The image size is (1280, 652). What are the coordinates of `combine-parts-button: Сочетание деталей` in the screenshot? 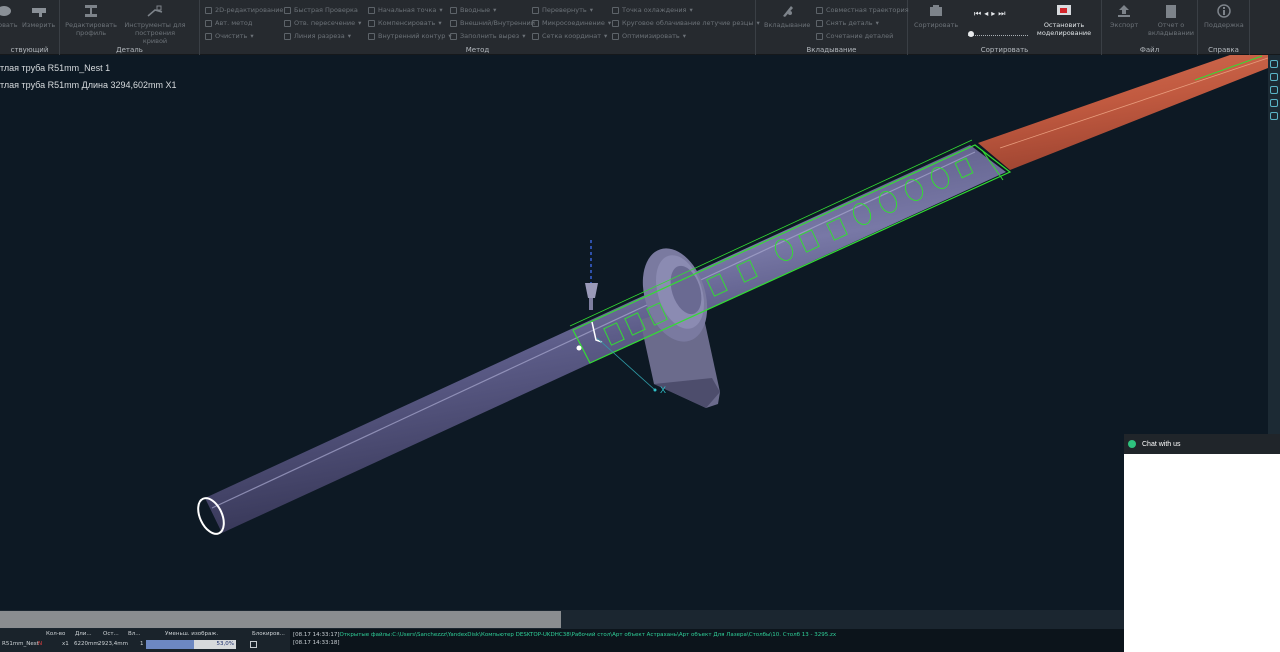 It's located at (854, 36).